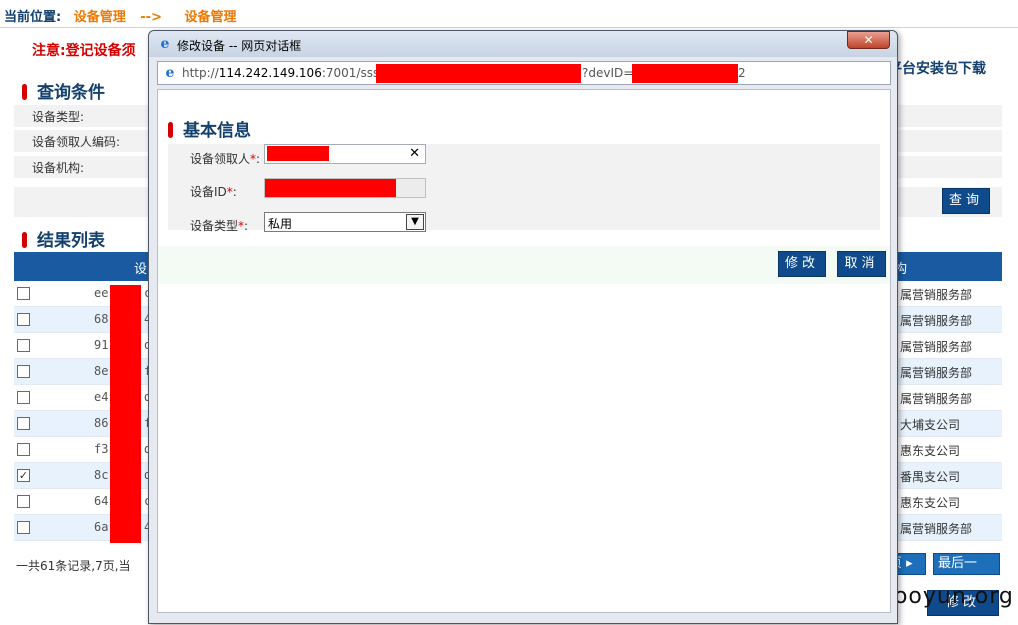 The height and width of the screenshot is (625, 1018). I want to click on receiver-input: ✕, so click(345, 154).